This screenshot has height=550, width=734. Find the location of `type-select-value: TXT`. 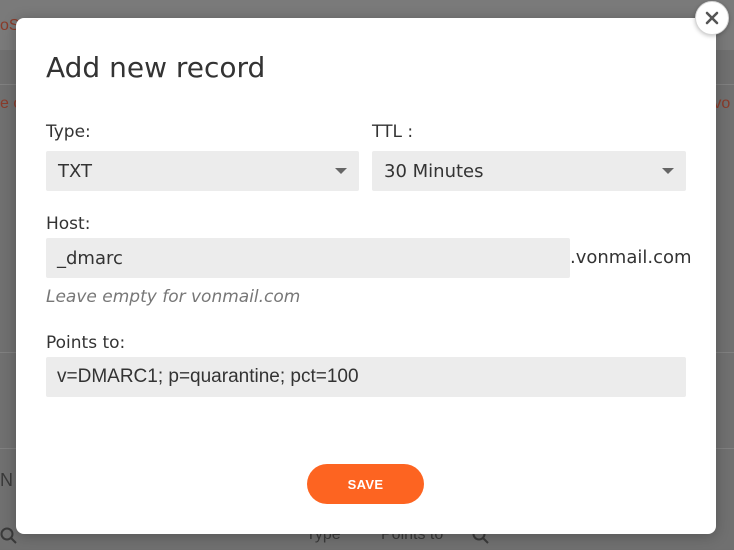

type-select-value: TXT is located at coordinates (75, 171).